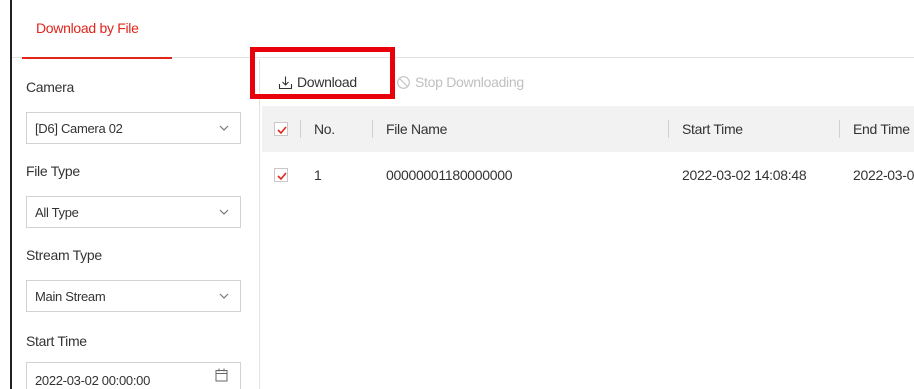 This screenshot has height=389, width=914. I want to click on calendar-icon, so click(221, 375).